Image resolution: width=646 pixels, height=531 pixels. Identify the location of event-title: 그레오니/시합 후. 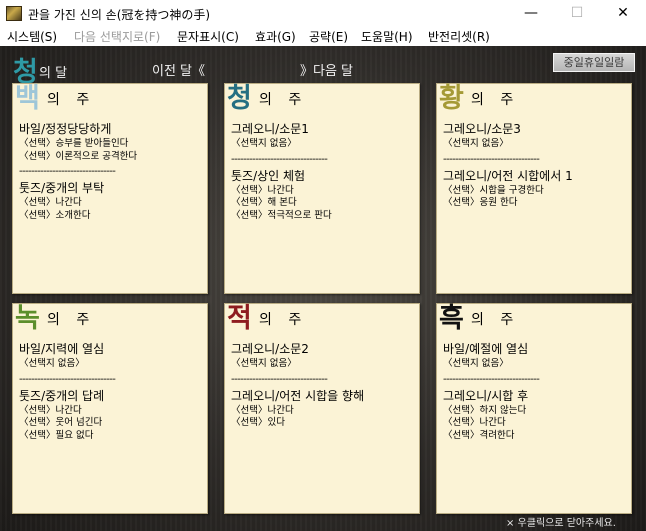
(486, 395).